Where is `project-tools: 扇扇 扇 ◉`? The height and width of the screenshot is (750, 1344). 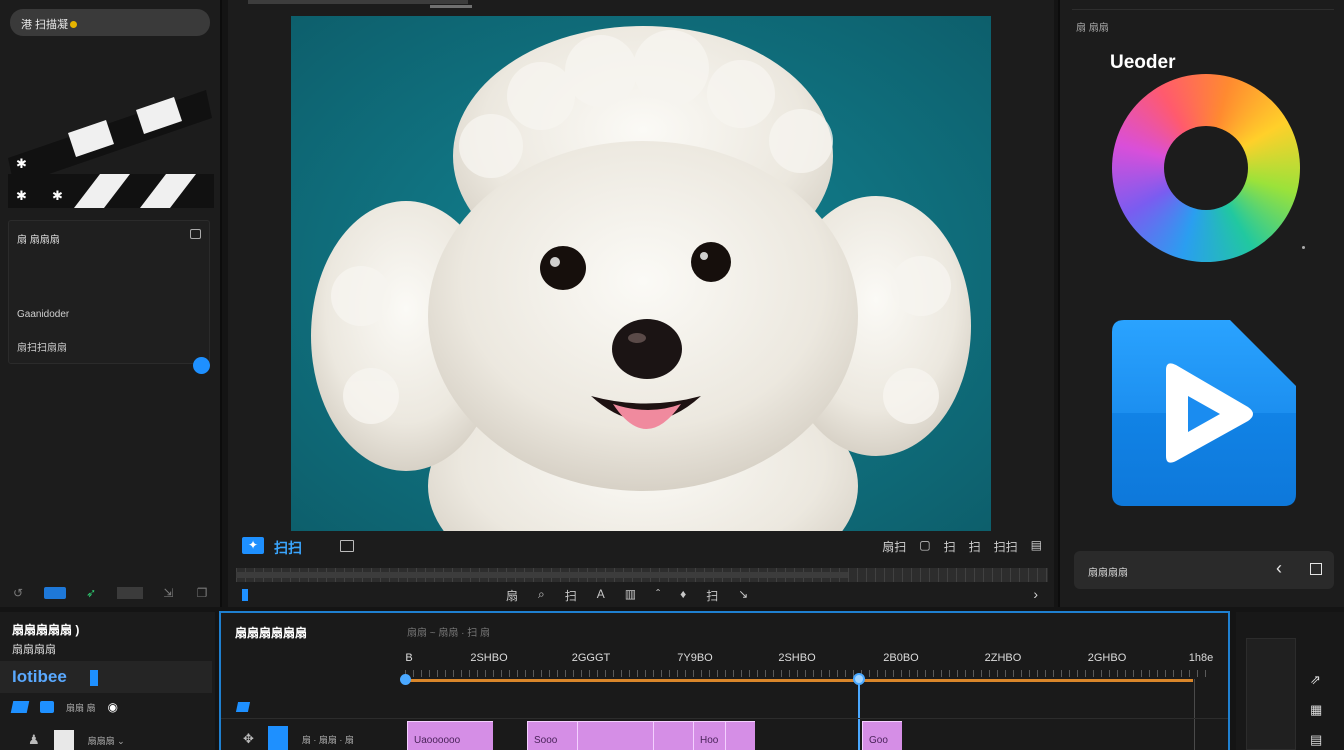 project-tools: 扇扇 扇 ◉ is located at coordinates (64, 707).